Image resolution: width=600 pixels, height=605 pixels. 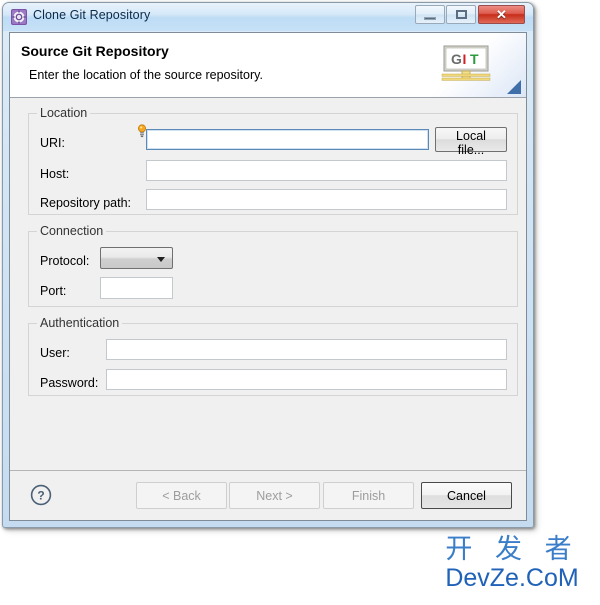 What do you see at coordinates (72, 231) in the screenshot?
I see `group-connection-legend: Connection` at bounding box center [72, 231].